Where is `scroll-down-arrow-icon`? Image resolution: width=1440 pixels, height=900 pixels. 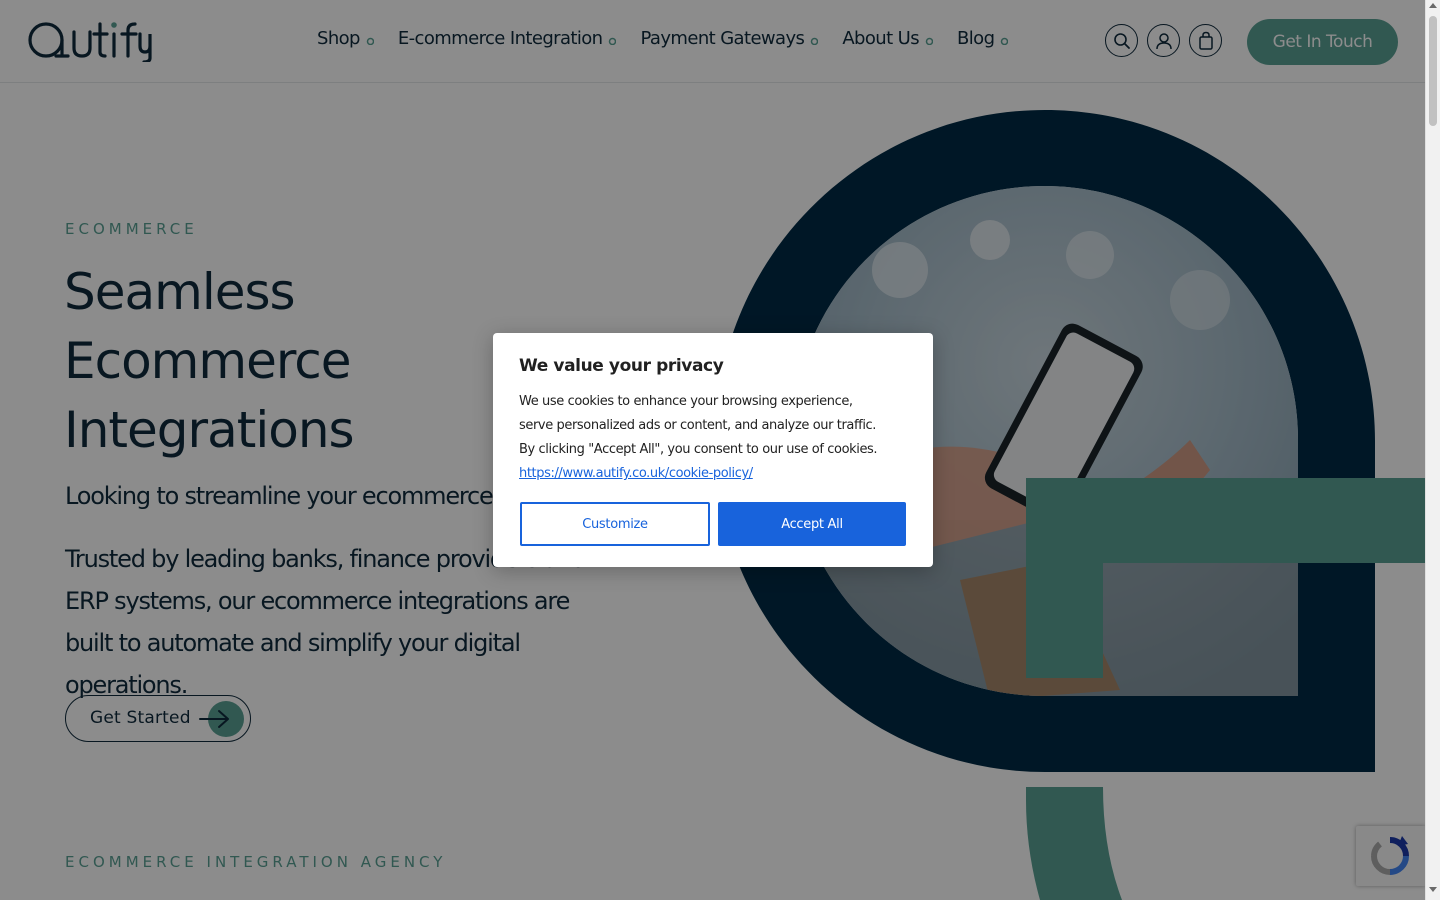
scroll-down-arrow-icon is located at coordinates (1433, 889).